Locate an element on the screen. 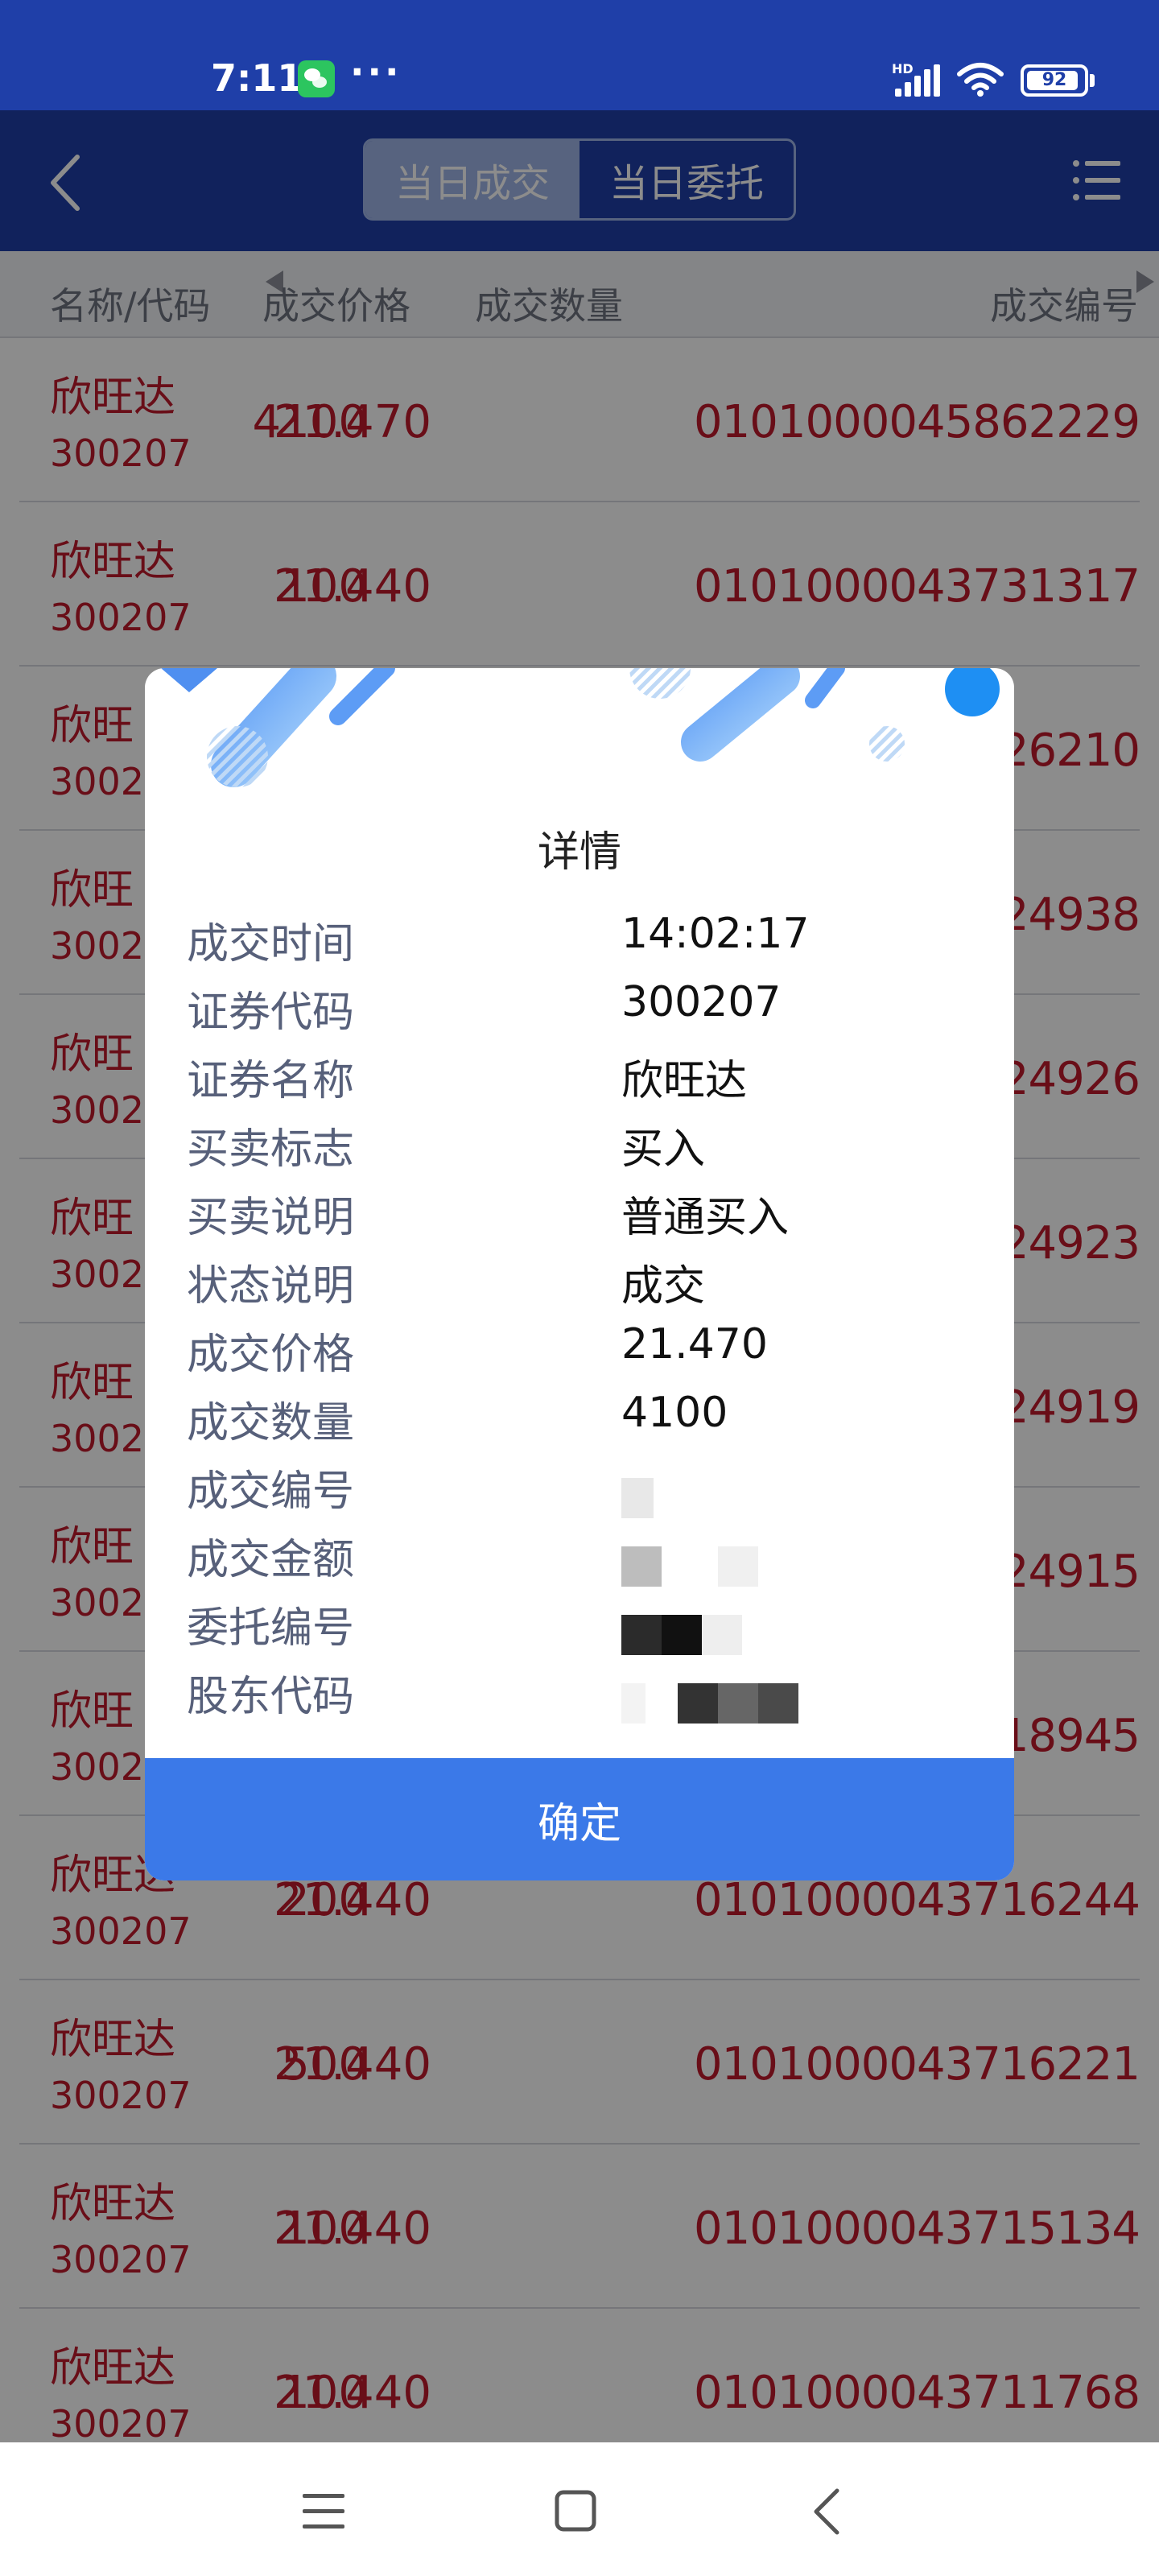  detail-row: 成交编号 is located at coordinates (589, 1491).